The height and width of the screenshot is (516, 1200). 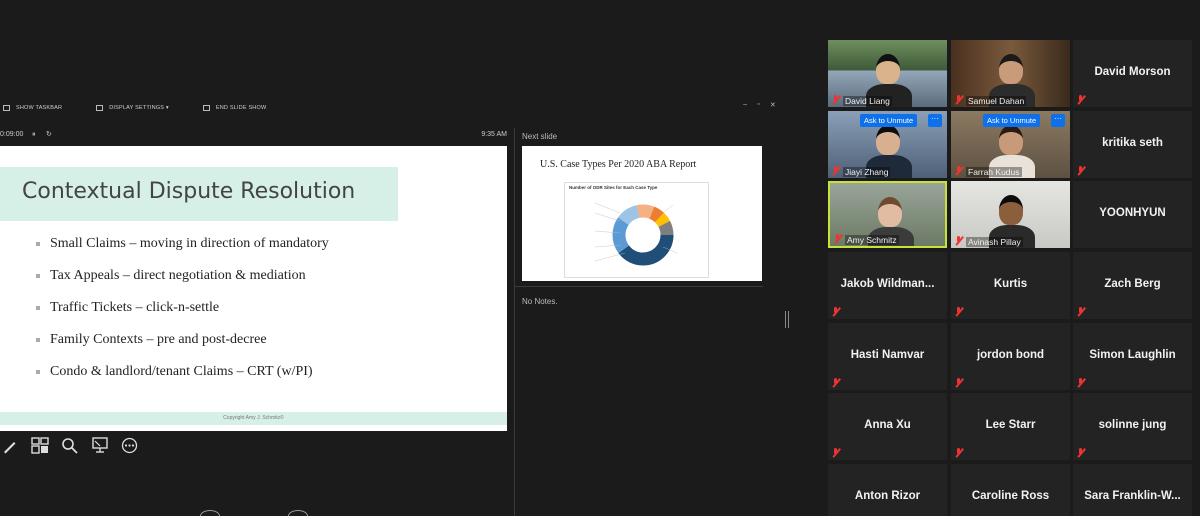 I want to click on slide-footer: Copyright Amy J. Schmitz©, so click(x=253, y=418).